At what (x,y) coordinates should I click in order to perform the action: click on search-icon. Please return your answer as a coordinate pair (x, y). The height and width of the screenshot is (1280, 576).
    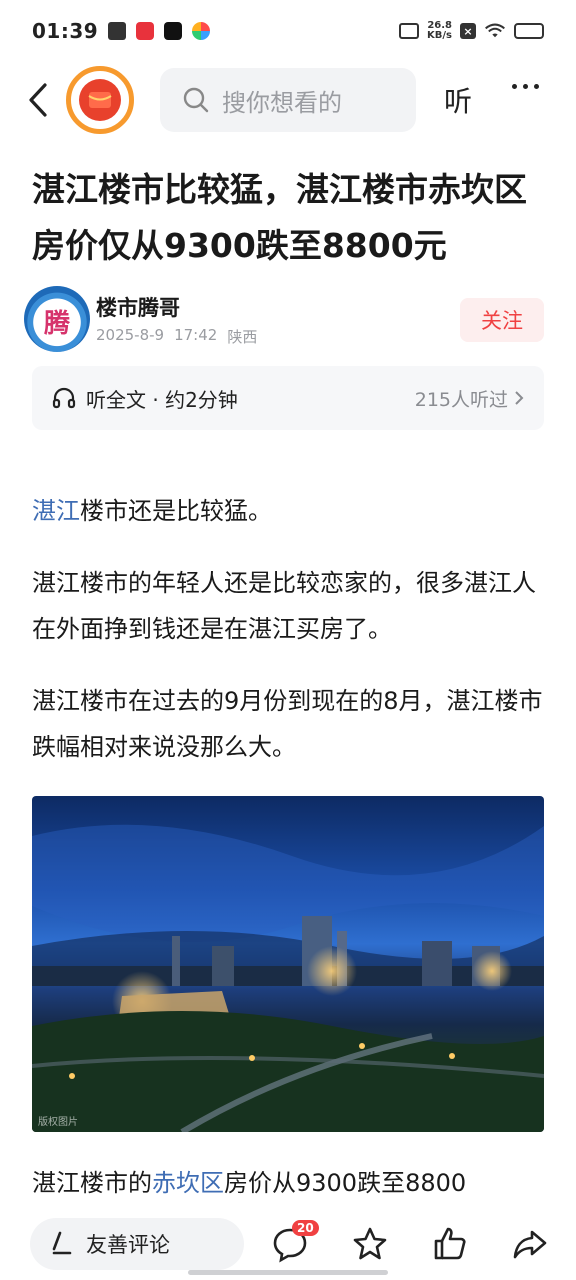
    Looking at the image, I should click on (196, 100).